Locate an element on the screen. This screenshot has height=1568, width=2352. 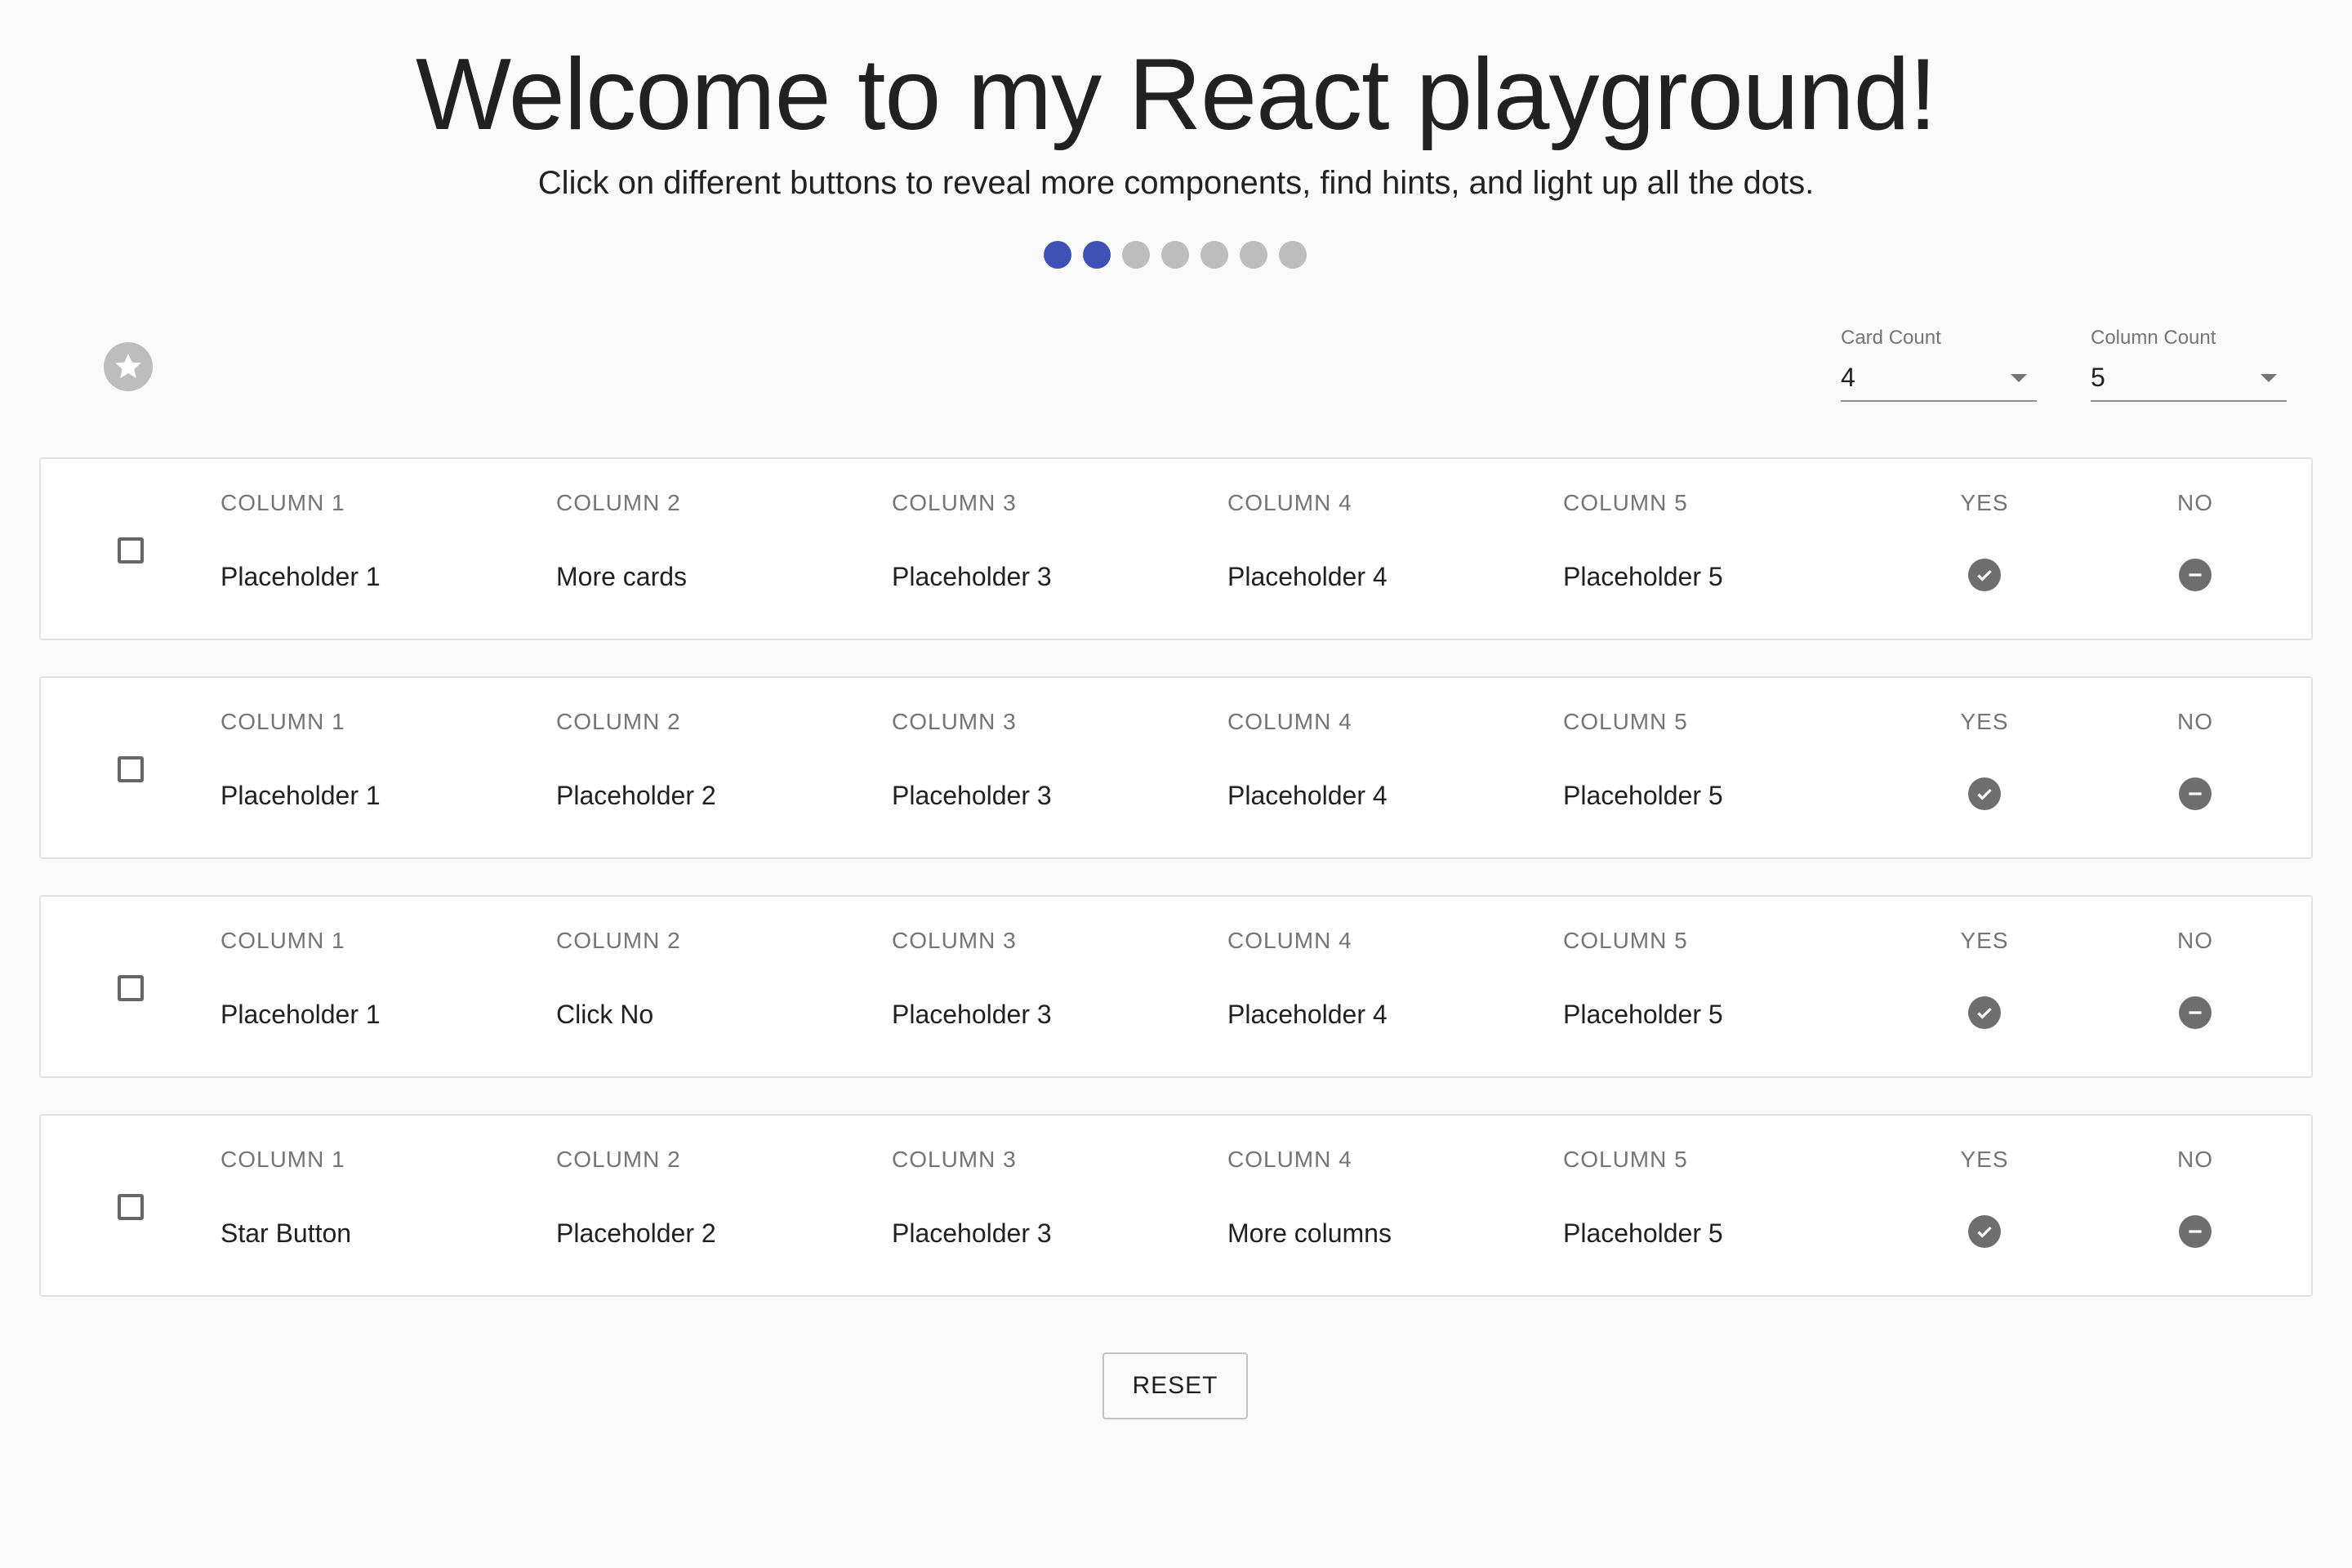
column-value: More columns is located at coordinates (1309, 1233).